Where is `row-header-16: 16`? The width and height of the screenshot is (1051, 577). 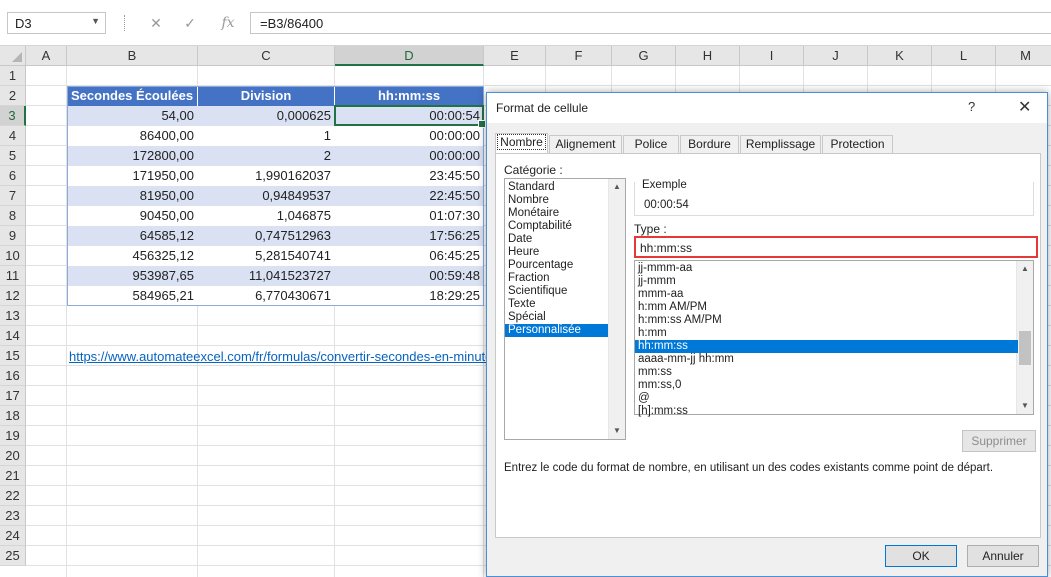
row-header-16: 16 is located at coordinates (13, 376).